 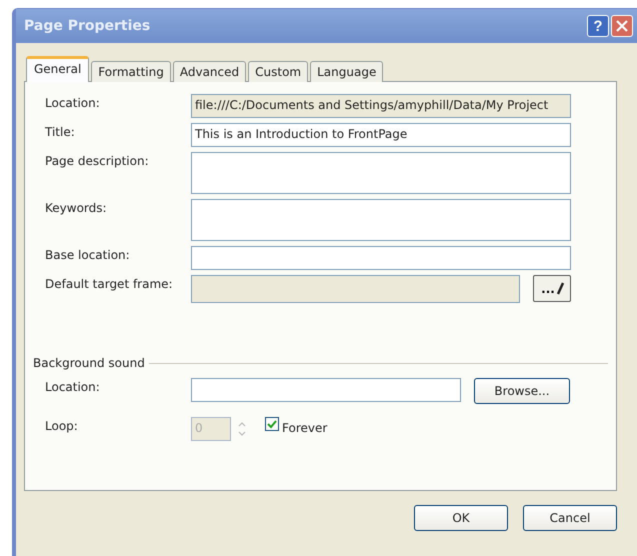 What do you see at coordinates (355, 289) in the screenshot?
I see `target-frame-field` at bounding box center [355, 289].